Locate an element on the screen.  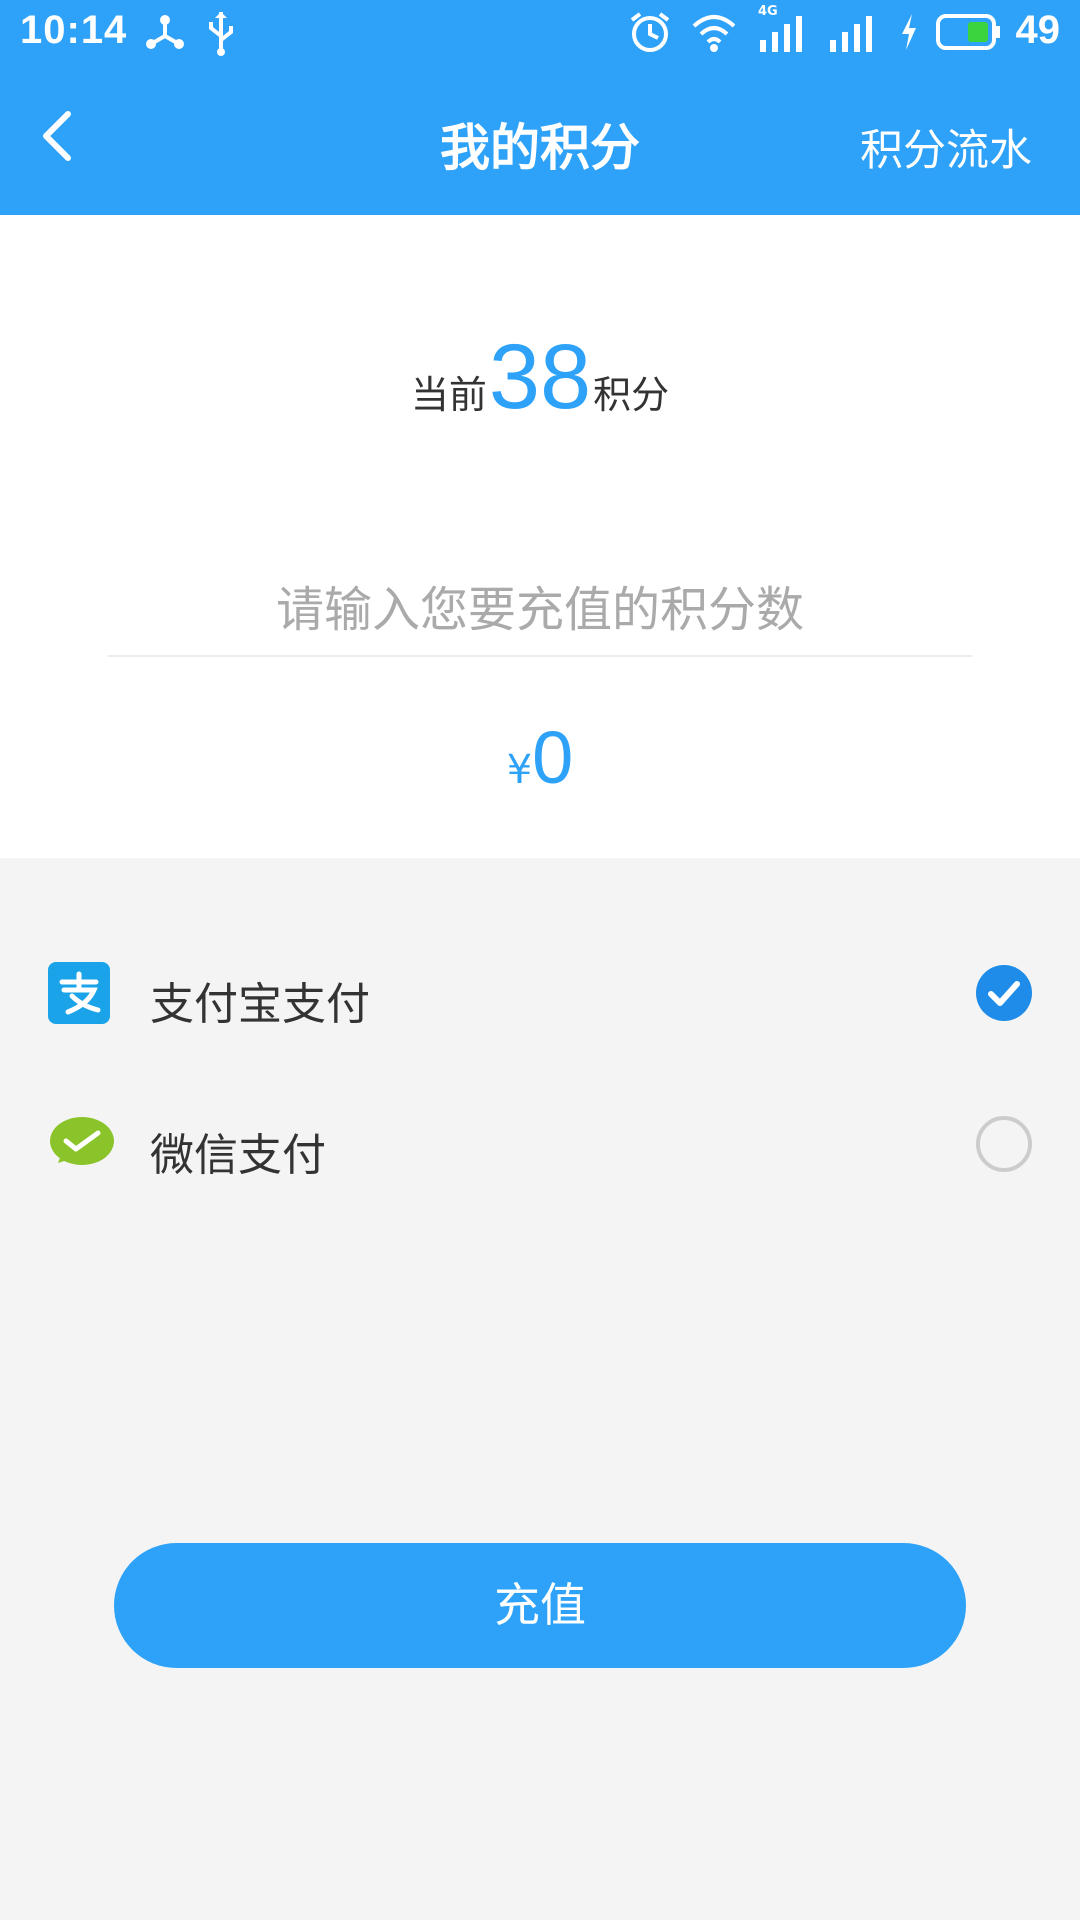
price-display: ¥0 is located at coordinates (540, 757).